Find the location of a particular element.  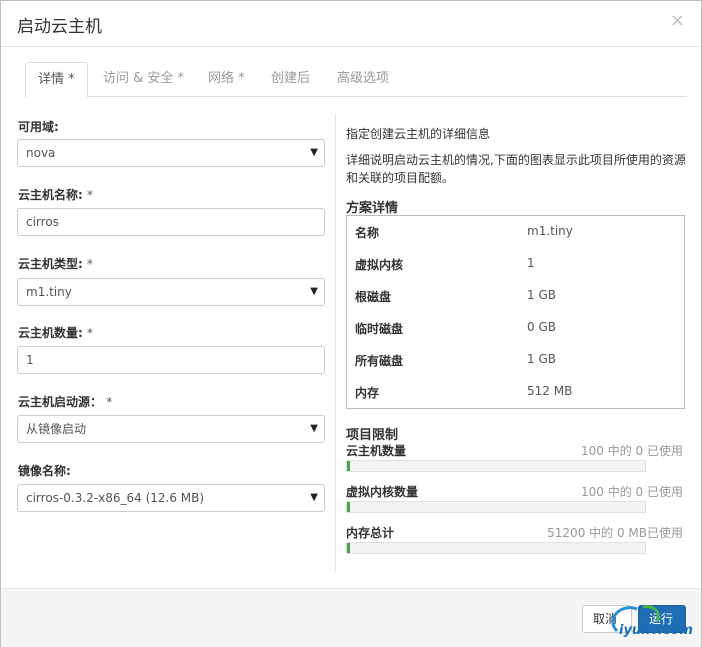

quota-vcpus-label: 虚拟内核数量 is located at coordinates (382, 492).